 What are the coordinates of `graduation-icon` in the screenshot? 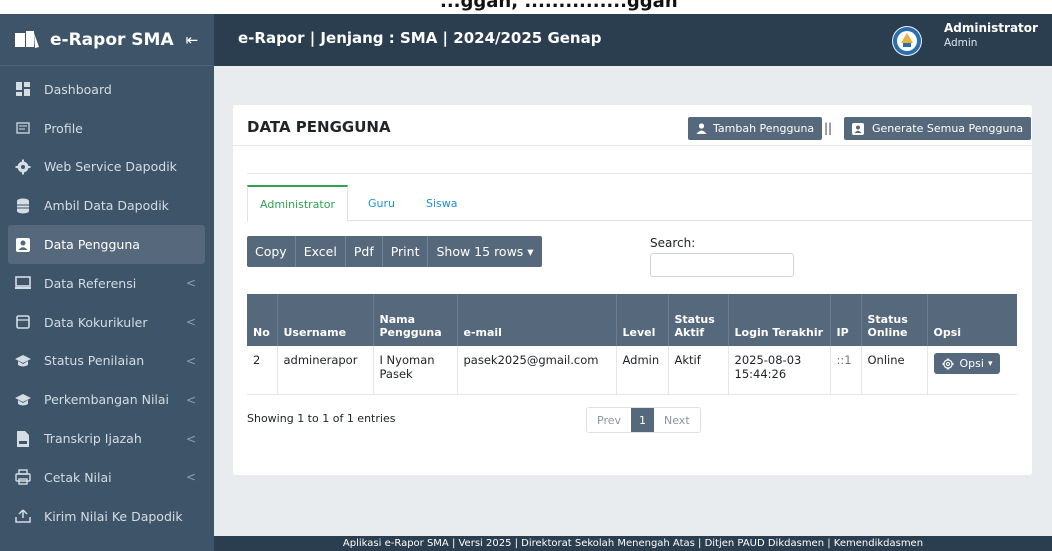 It's located at (23, 361).